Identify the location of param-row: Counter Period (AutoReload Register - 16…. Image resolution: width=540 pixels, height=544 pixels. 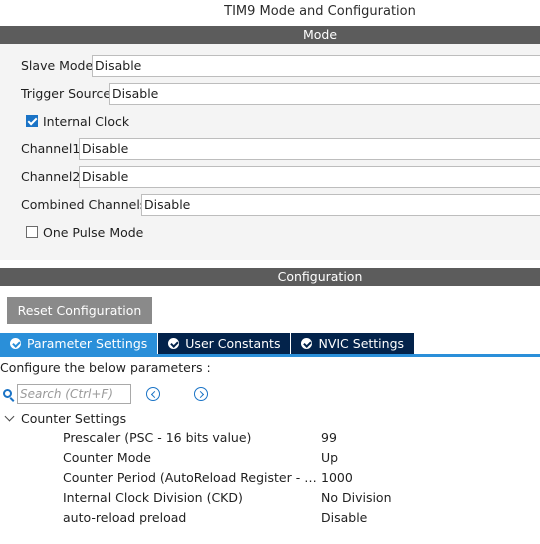
(270, 478).